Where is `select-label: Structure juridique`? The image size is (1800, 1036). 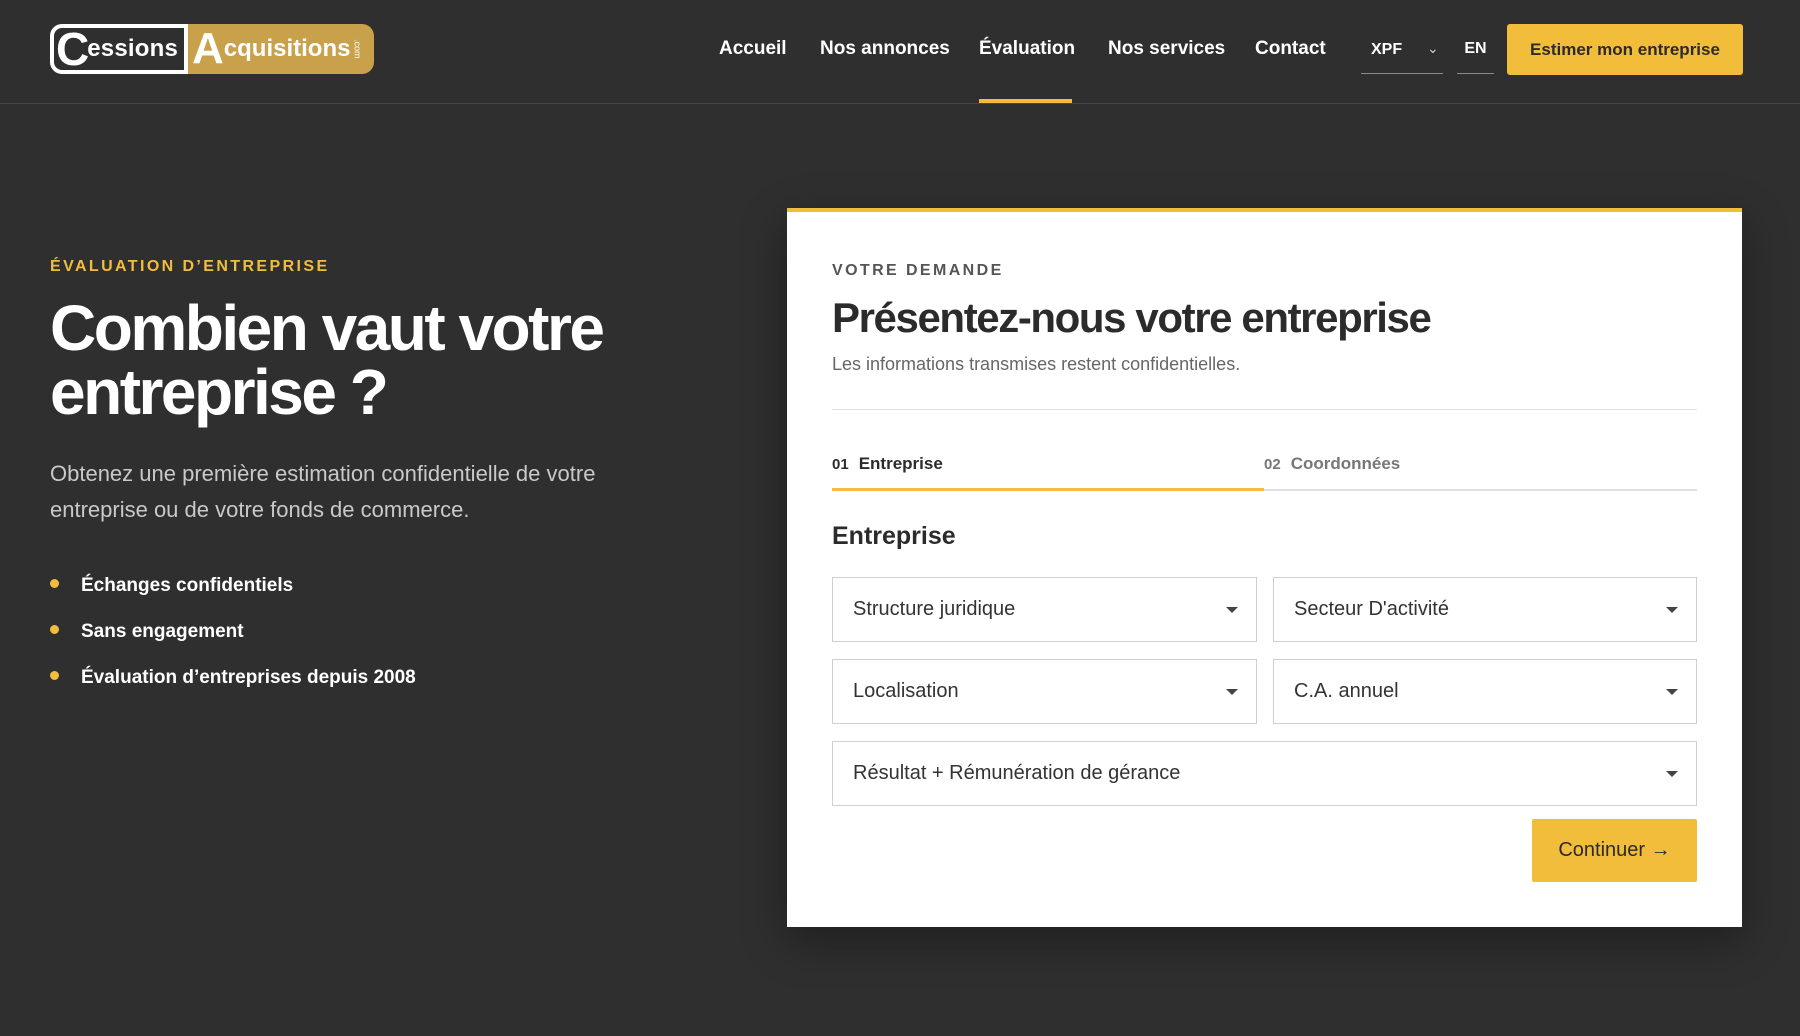
select-label: Structure juridique is located at coordinates (934, 609).